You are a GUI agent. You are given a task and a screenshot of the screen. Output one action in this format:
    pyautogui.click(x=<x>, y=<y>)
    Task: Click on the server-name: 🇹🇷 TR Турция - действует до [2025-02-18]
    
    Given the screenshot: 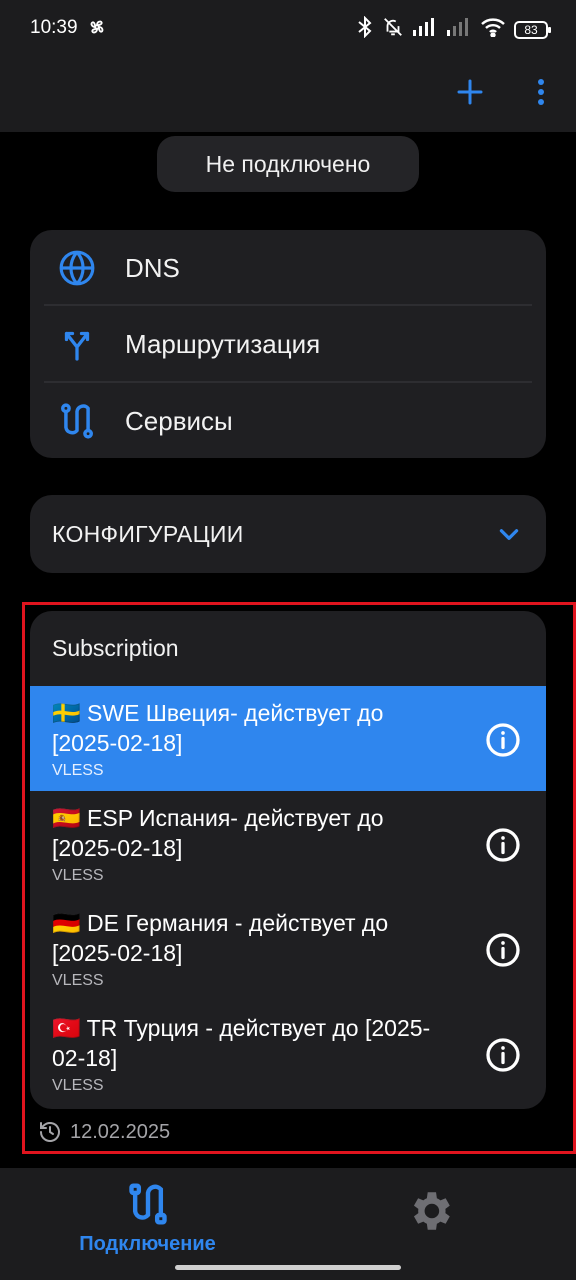 What is the action you would take?
    pyautogui.click(x=241, y=1043)
    